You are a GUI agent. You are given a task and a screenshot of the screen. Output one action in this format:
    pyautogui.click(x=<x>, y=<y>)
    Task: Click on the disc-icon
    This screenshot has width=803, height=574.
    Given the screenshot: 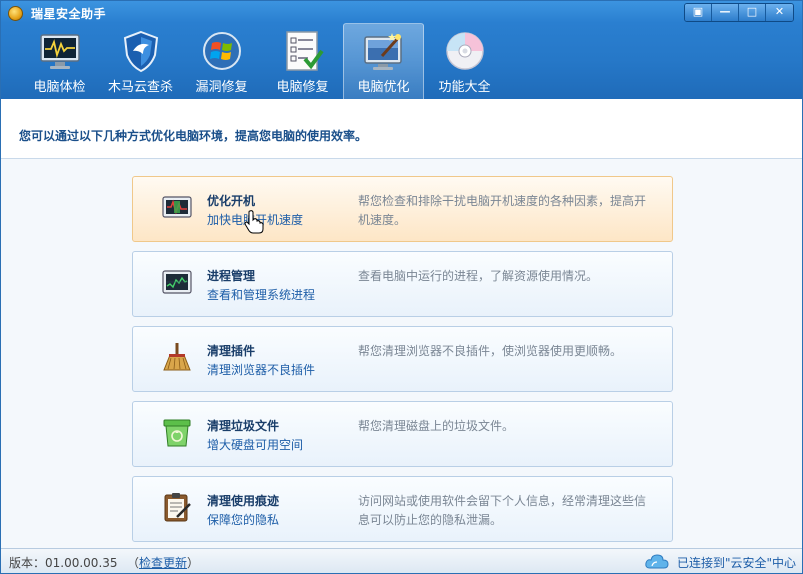 What is the action you would take?
    pyautogui.click(x=464, y=51)
    